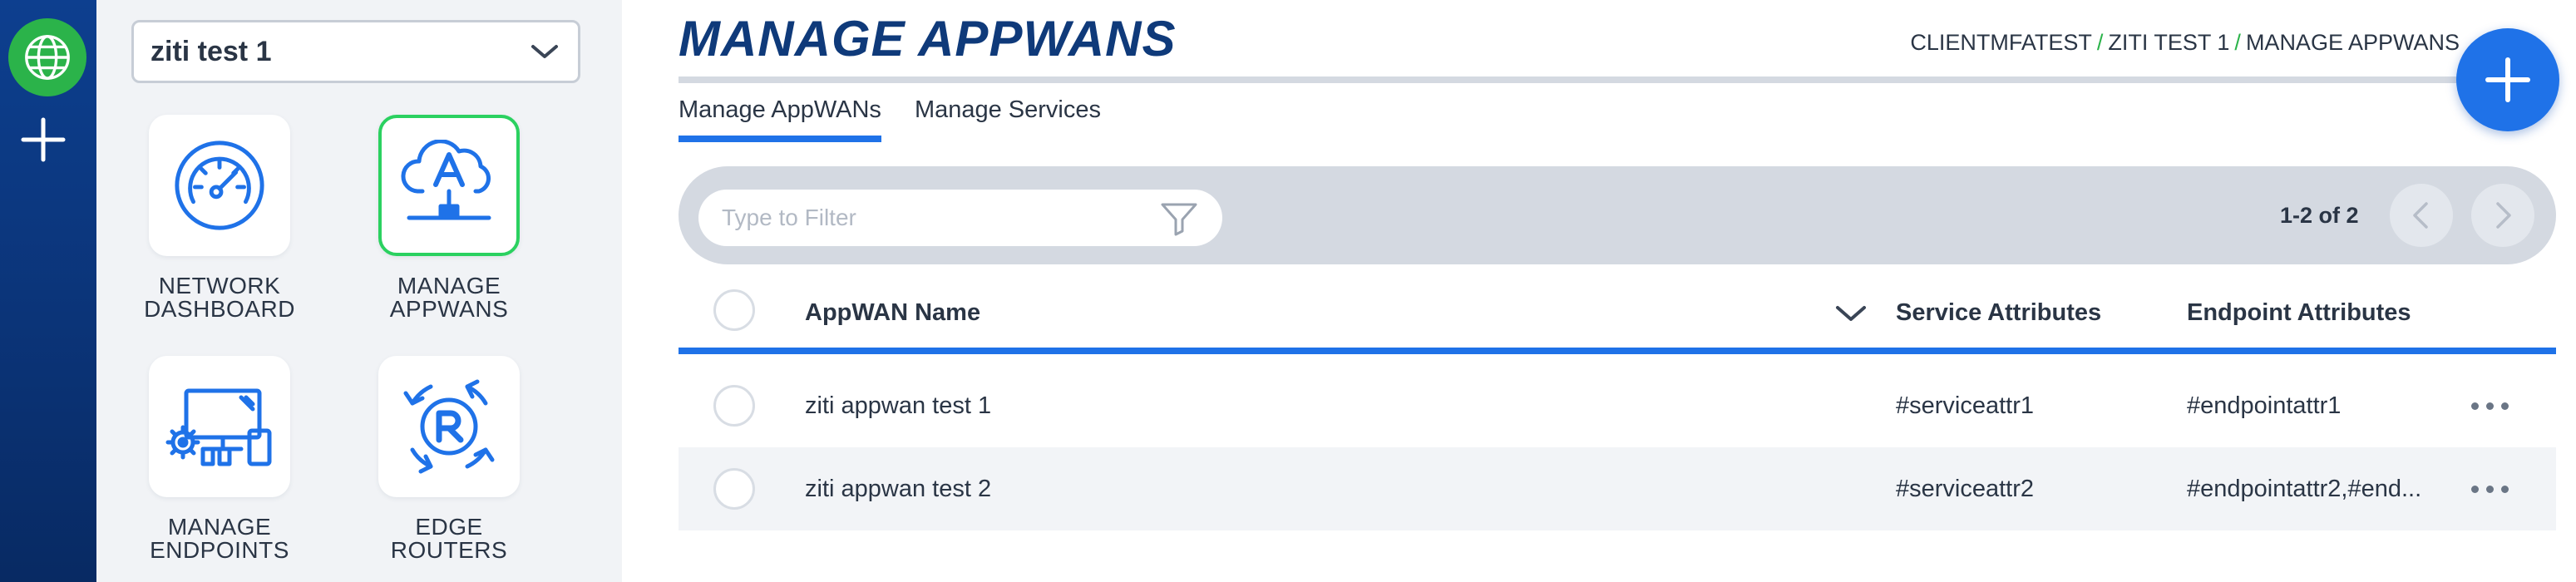 The height and width of the screenshot is (582, 2576). I want to click on column-header-service-attributes: Service Attributes, so click(1998, 313).